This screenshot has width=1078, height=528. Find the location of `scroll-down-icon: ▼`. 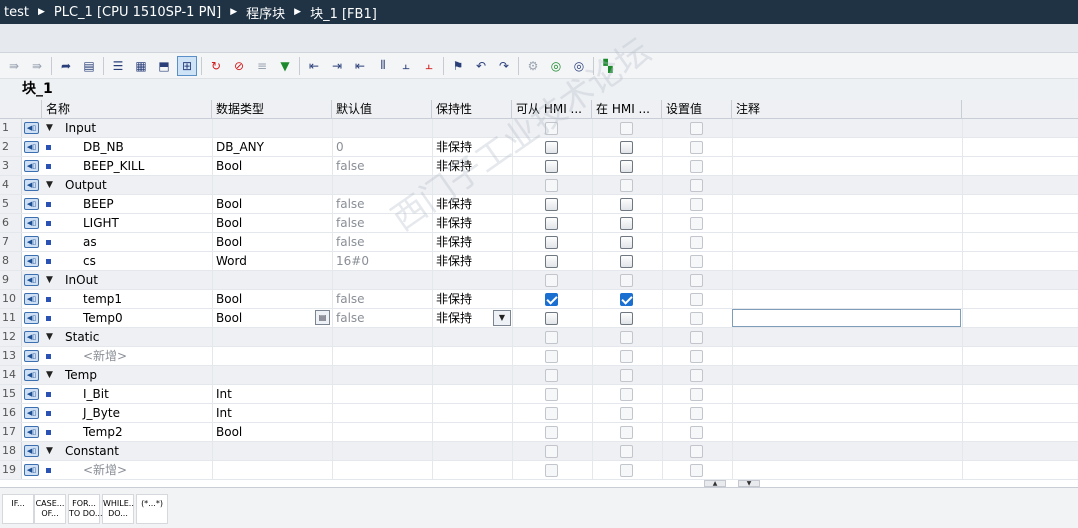

scroll-down-icon: ▼ is located at coordinates (749, 483).